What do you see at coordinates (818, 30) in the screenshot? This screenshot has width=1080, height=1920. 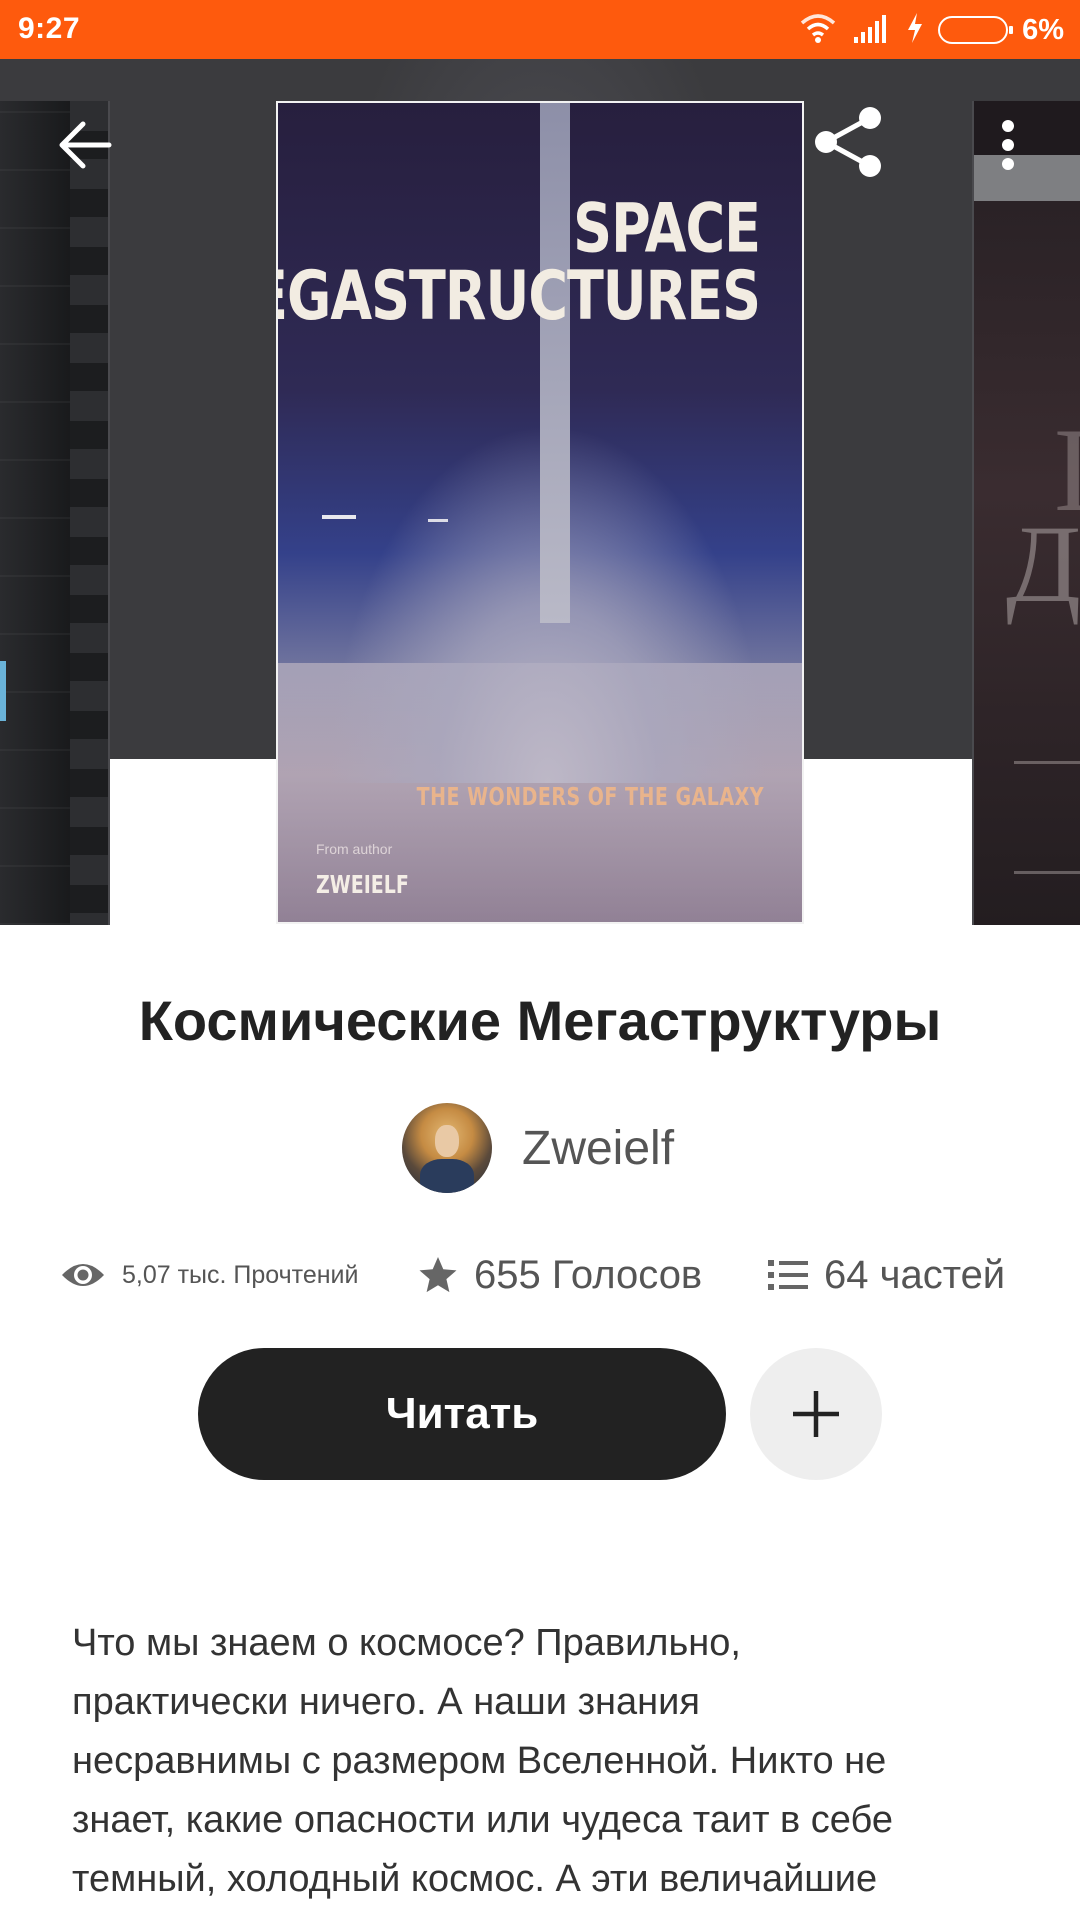 I see `wifi-icon` at bounding box center [818, 30].